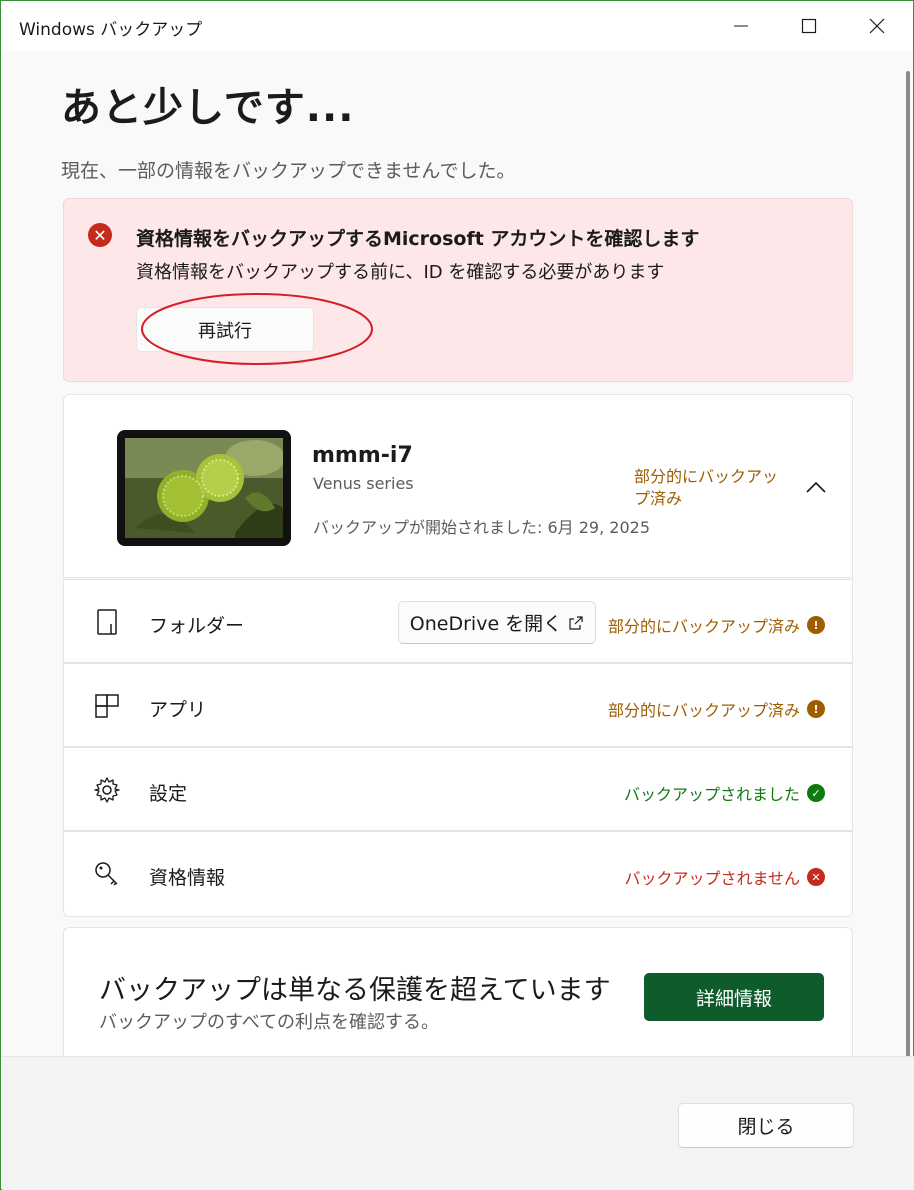 The width and height of the screenshot is (914, 1190). I want to click on chestnut-image, so click(204, 488).